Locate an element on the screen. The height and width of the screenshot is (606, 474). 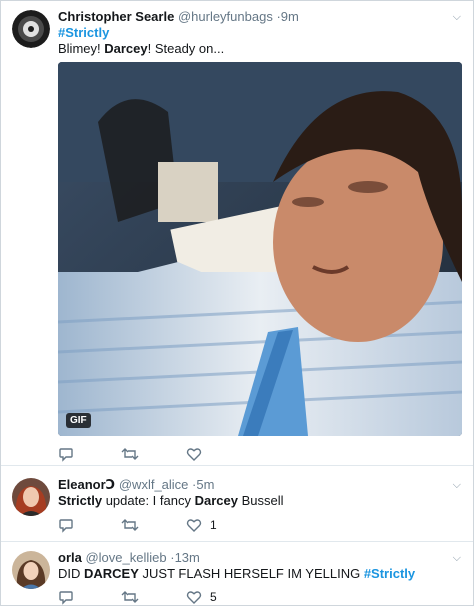
like-count: 5 is located at coordinates (213, 597).